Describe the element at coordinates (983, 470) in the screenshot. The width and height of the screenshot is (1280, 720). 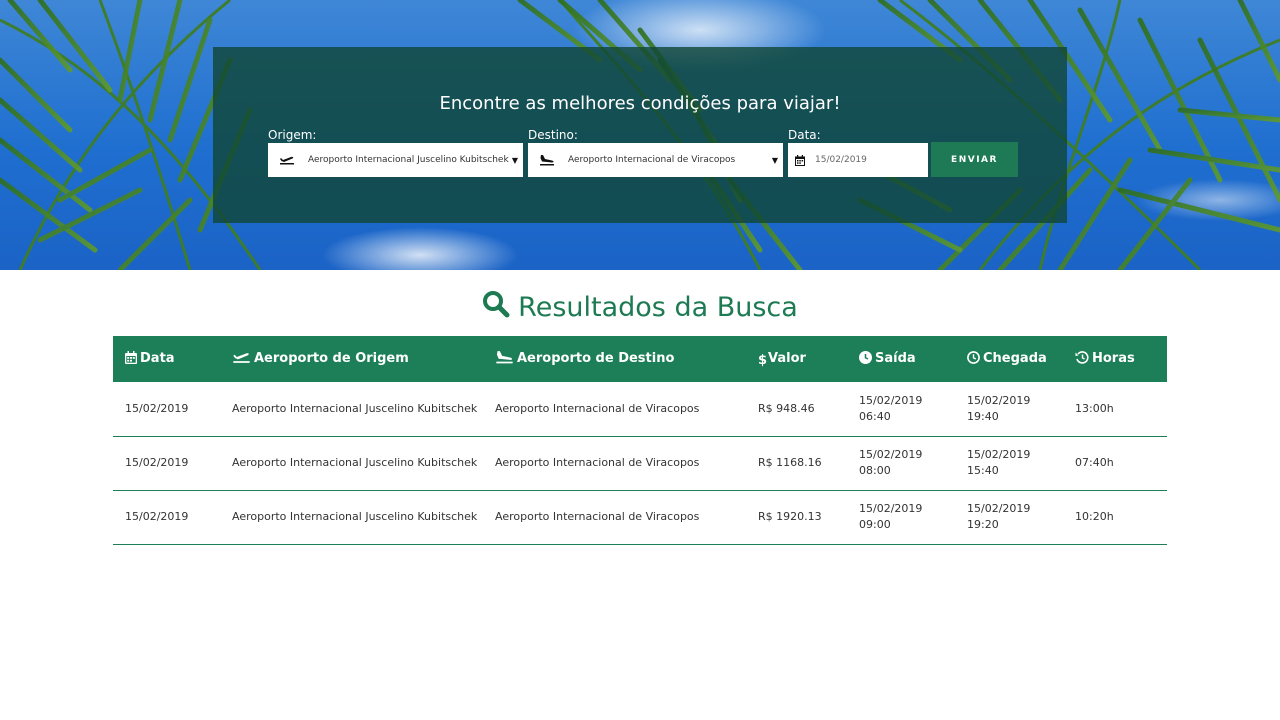
I see `arrival-time: 15:40` at that location.